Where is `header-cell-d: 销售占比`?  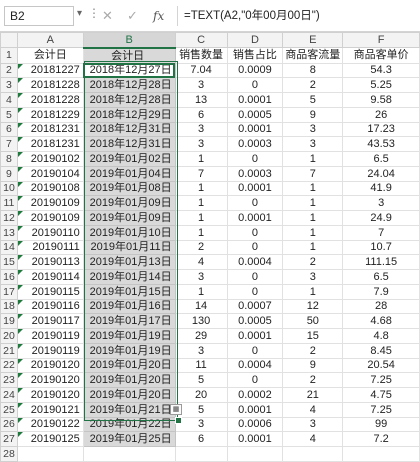
header-cell-d: 销售占比 is located at coordinates (255, 55).